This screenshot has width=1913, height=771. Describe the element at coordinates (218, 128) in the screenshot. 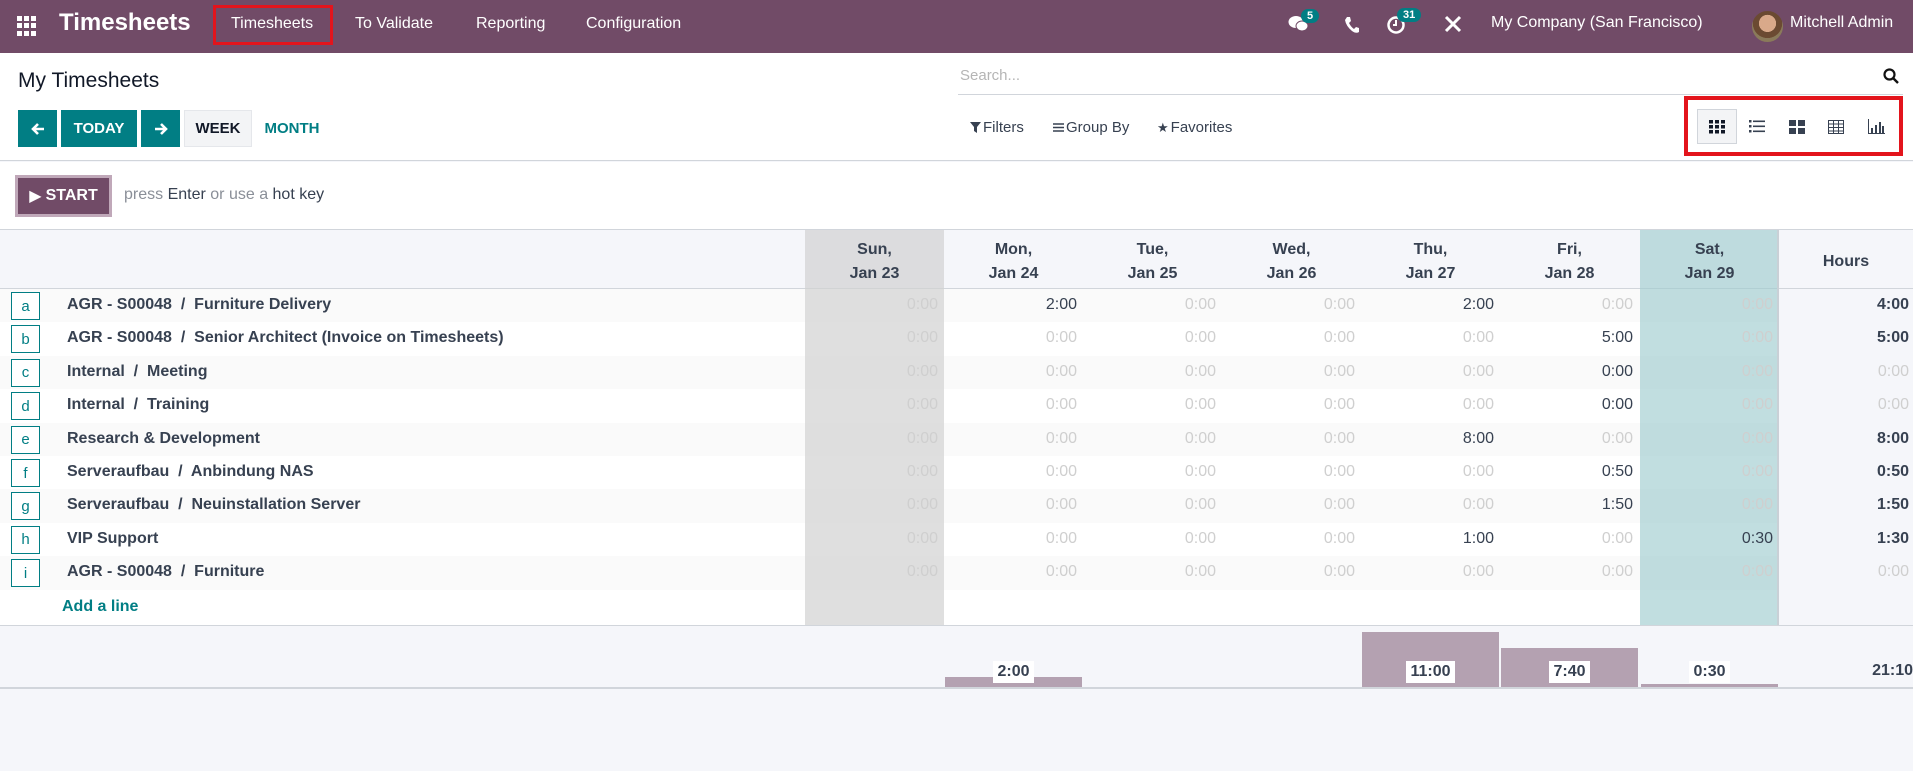

I see `week-range-button: WEEK` at that location.